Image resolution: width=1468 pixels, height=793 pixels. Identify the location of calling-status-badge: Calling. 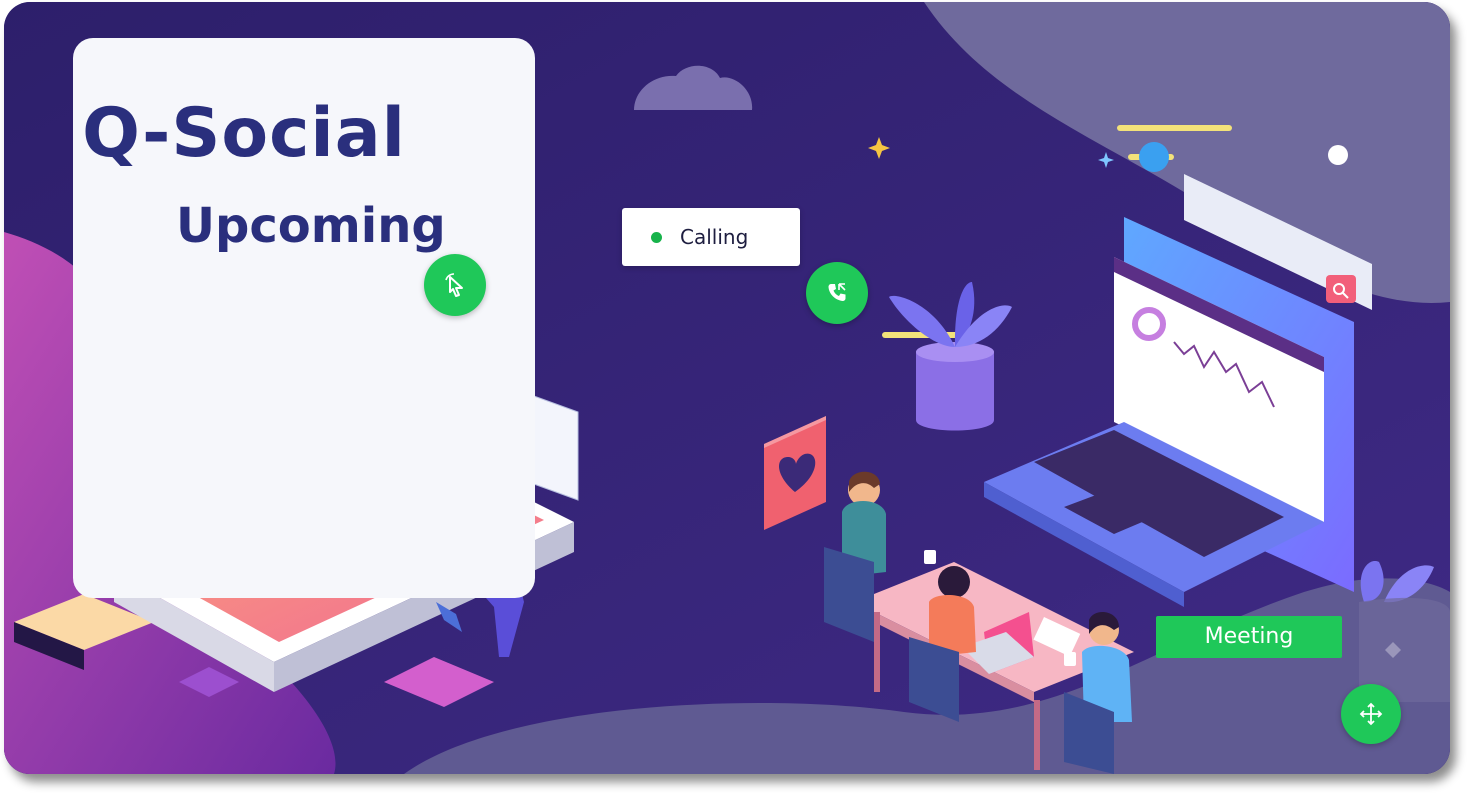
(711, 237).